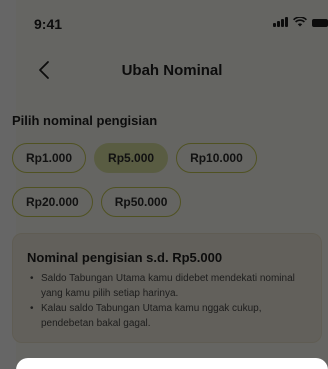 The width and height of the screenshot is (328, 369). What do you see at coordinates (280, 22) in the screenshot?
I see `signal-icon` at bounding box center [280, 22].